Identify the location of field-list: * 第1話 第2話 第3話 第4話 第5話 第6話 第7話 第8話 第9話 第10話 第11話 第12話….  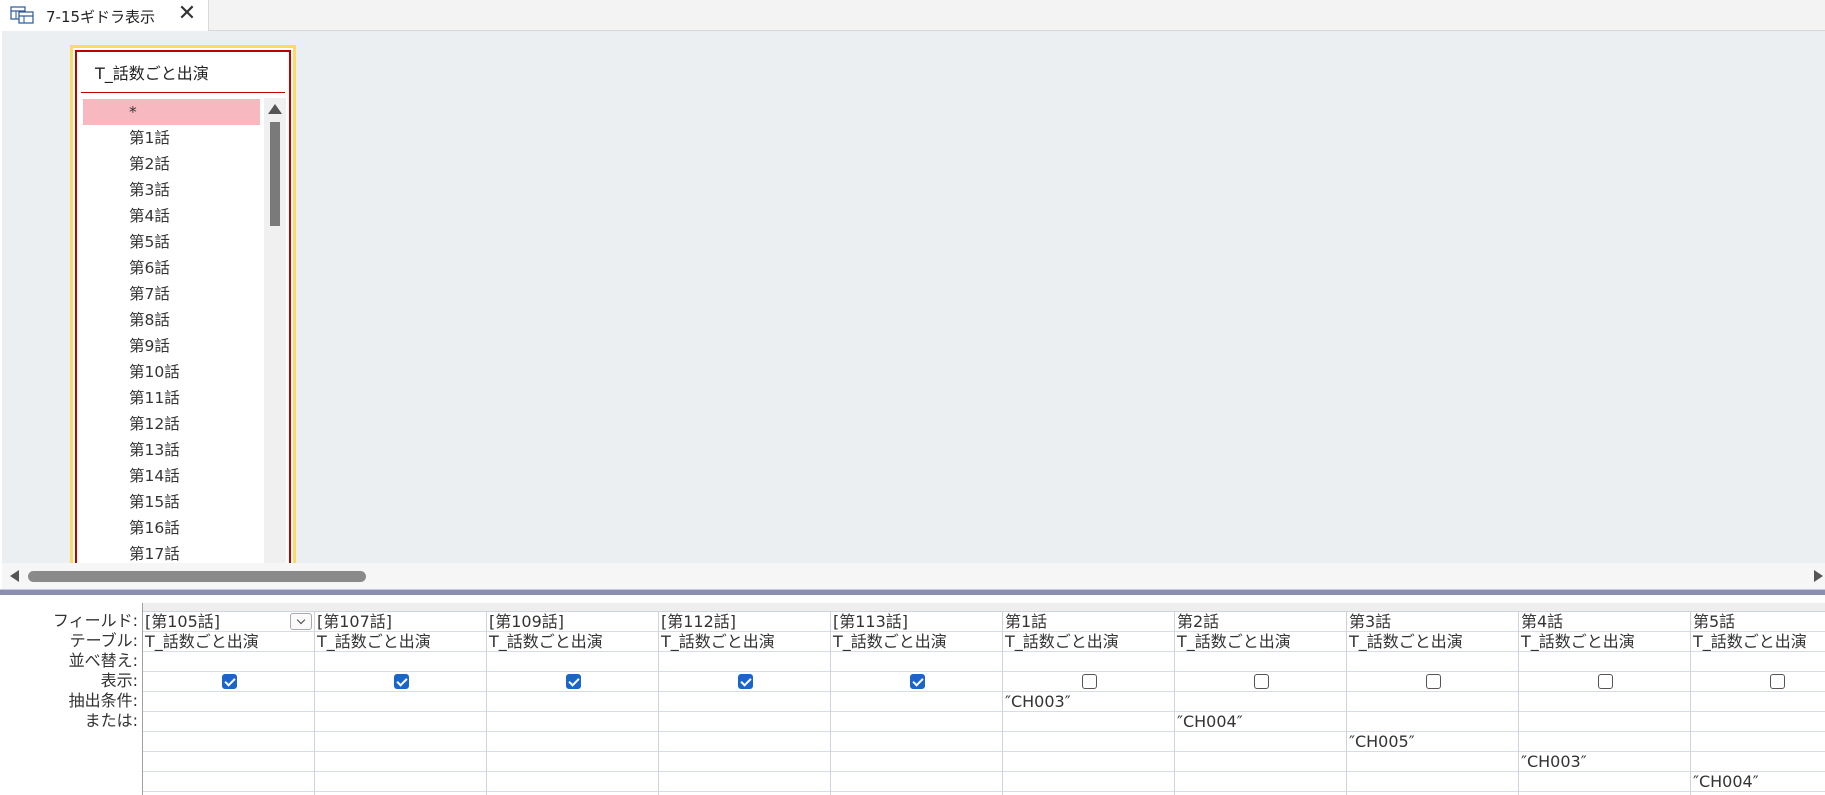
(171, 331).